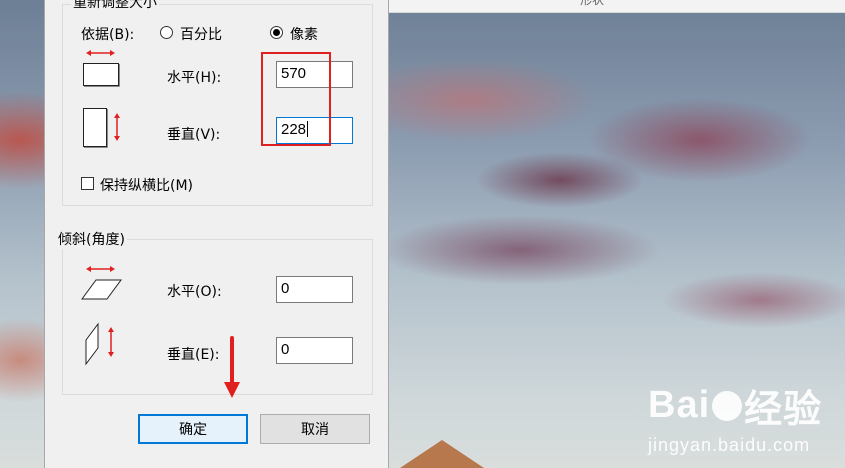 The image size is (845, 468). What do you see at coordinates (201, 34) in the screenshot?
I see `percent-radio-label: 百分比` at bounding box center [201, 34].